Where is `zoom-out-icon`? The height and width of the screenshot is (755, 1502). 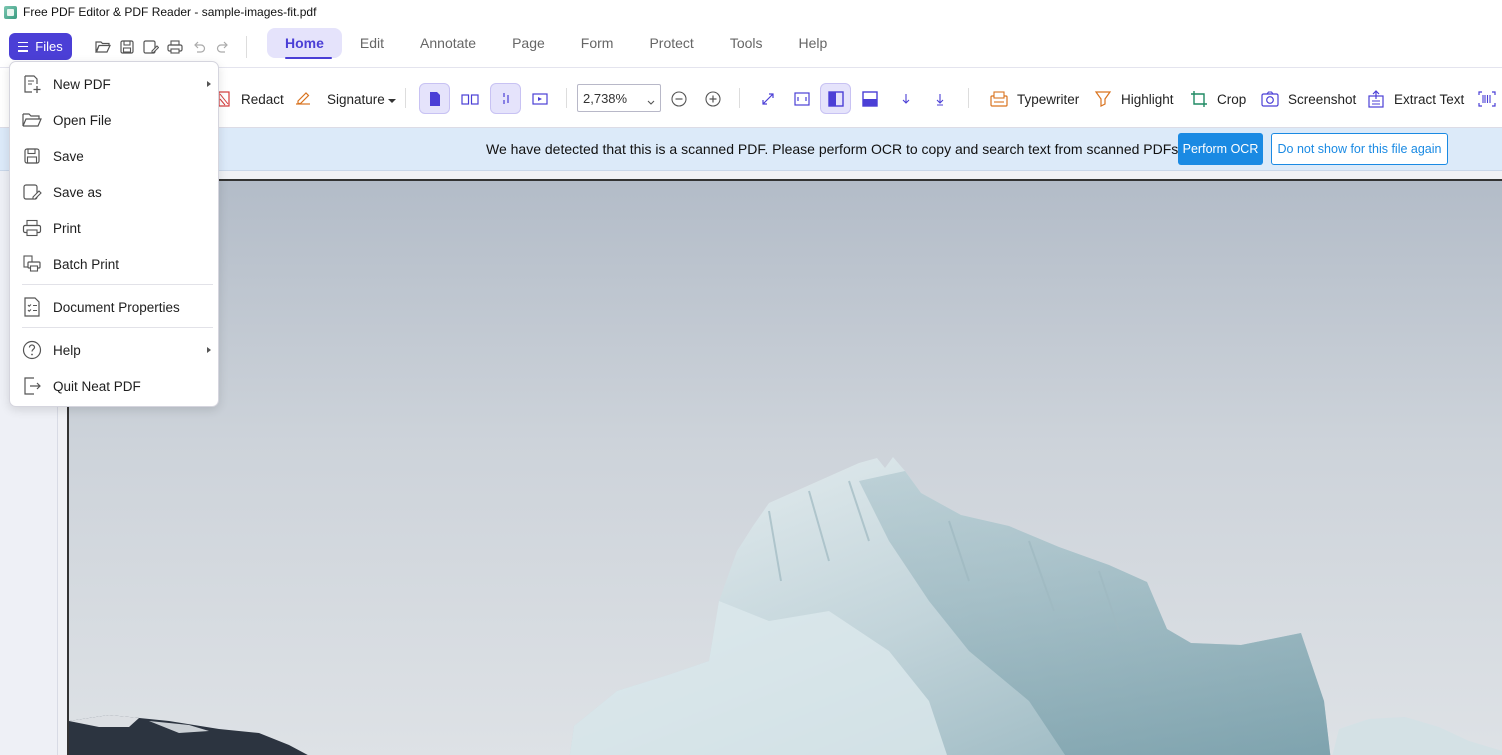 zoom-out-icon is located at coordinates (678, 98).